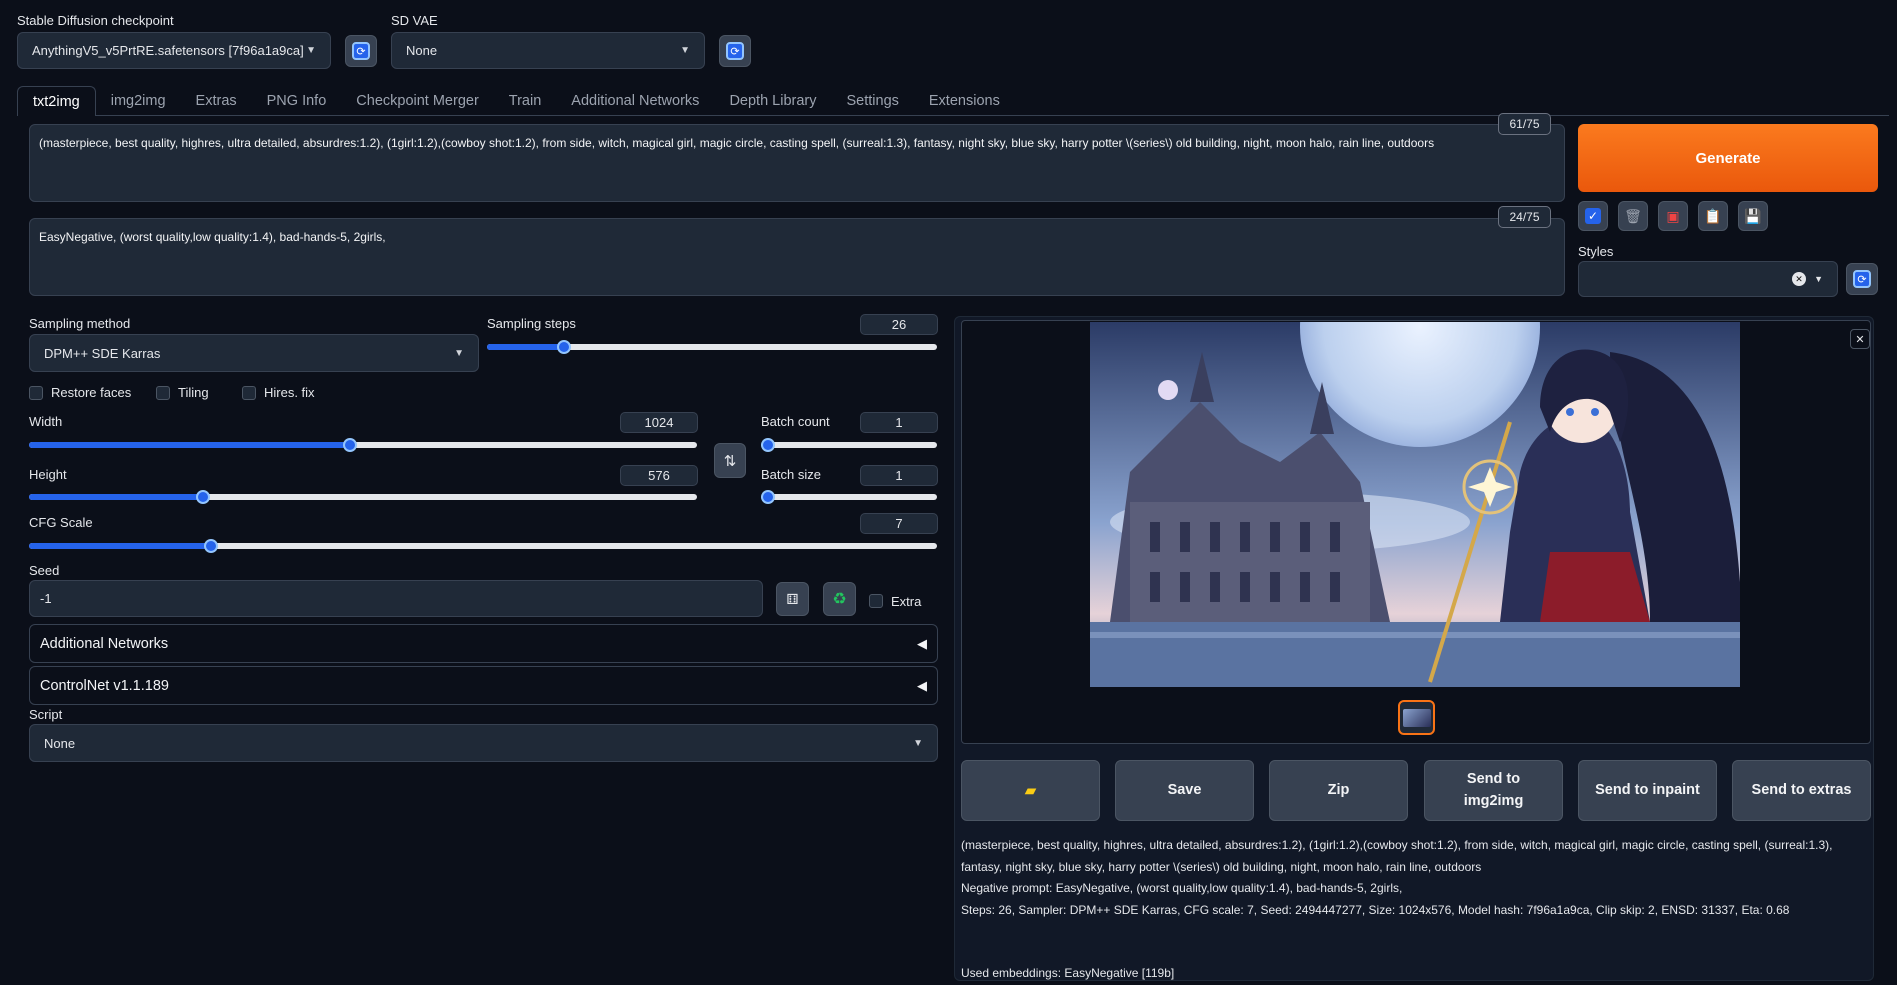 The image size is (1897, 985). What do you see at coordinates (138, 101) in the screenshot?
I see `tab-img2img: img2img` at bounding box center [138, 101].